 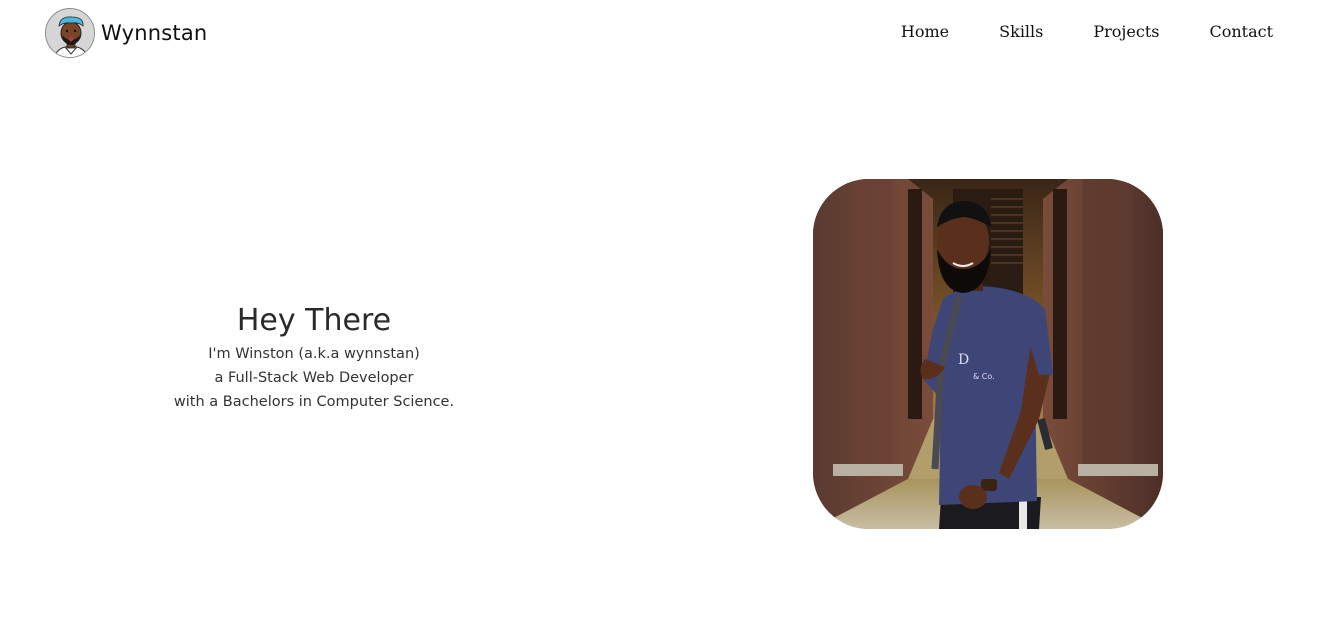 What do you see at coordinates (667, 34) in the screenshot?
I see `navbar: Wynnstan Home Skills Projects Contact` at bounding box center [667, 34].